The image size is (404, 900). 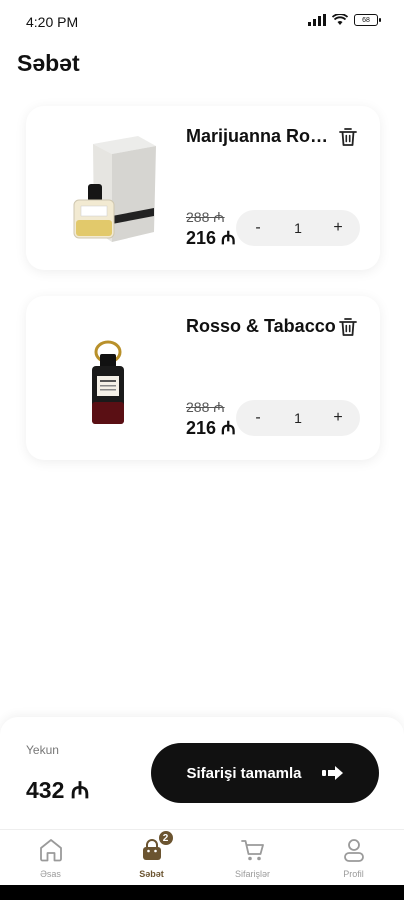 I want to click on nav-label: Səbət, so click(x=151, y=874).